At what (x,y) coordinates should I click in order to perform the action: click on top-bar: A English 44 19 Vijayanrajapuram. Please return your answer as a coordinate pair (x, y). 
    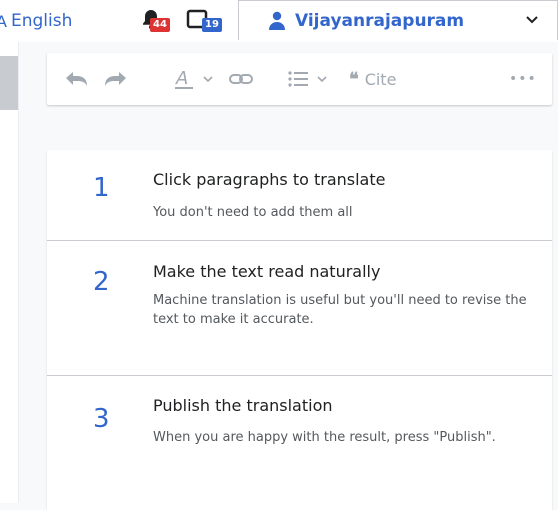
    Looking at the image, I should click on (279, 21).